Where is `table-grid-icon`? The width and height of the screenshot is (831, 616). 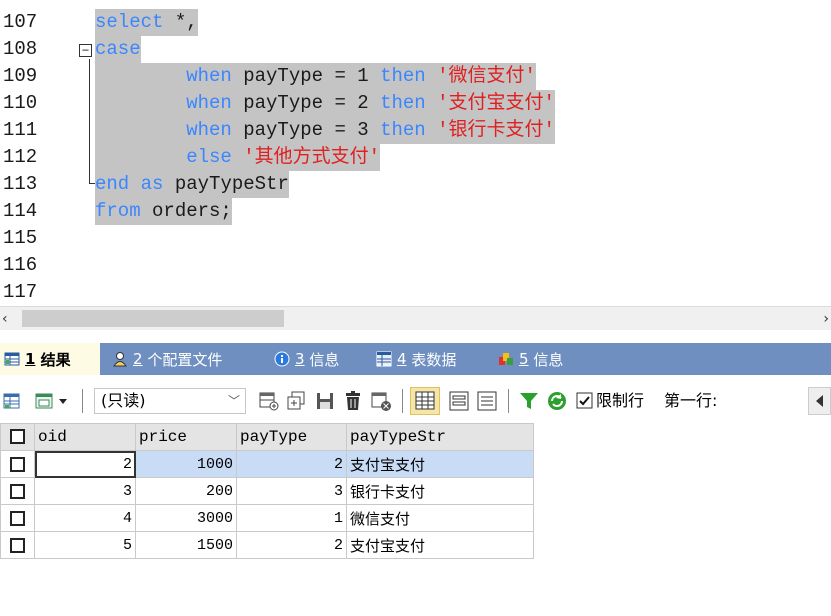 table-grid-icon is located at coordinates (12, 359).